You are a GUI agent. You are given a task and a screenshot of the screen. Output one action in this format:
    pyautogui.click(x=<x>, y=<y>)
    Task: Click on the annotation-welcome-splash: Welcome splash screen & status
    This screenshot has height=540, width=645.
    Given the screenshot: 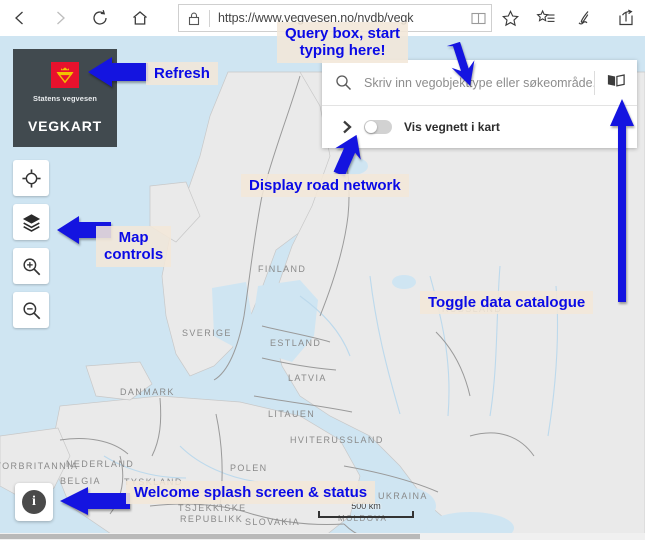 What is the action you would take?
    pyautogui.click(x=251, y=493)
    